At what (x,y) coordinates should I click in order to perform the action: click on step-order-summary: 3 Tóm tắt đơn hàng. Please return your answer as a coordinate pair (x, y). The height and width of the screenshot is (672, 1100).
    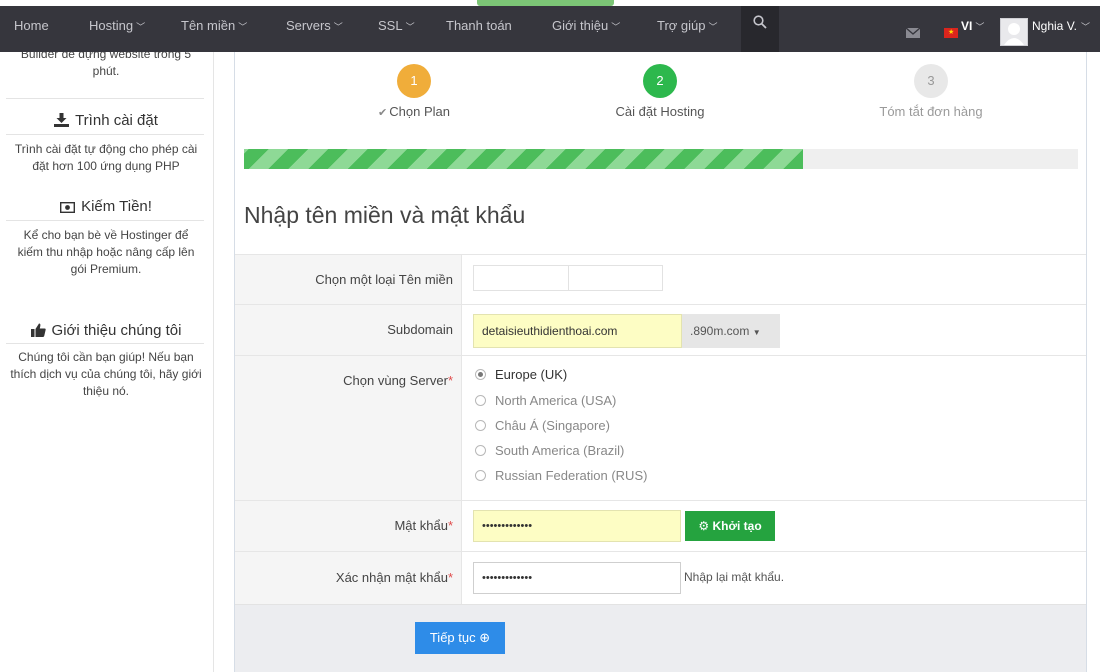
    Looking at the image, I should click on (931, 91).